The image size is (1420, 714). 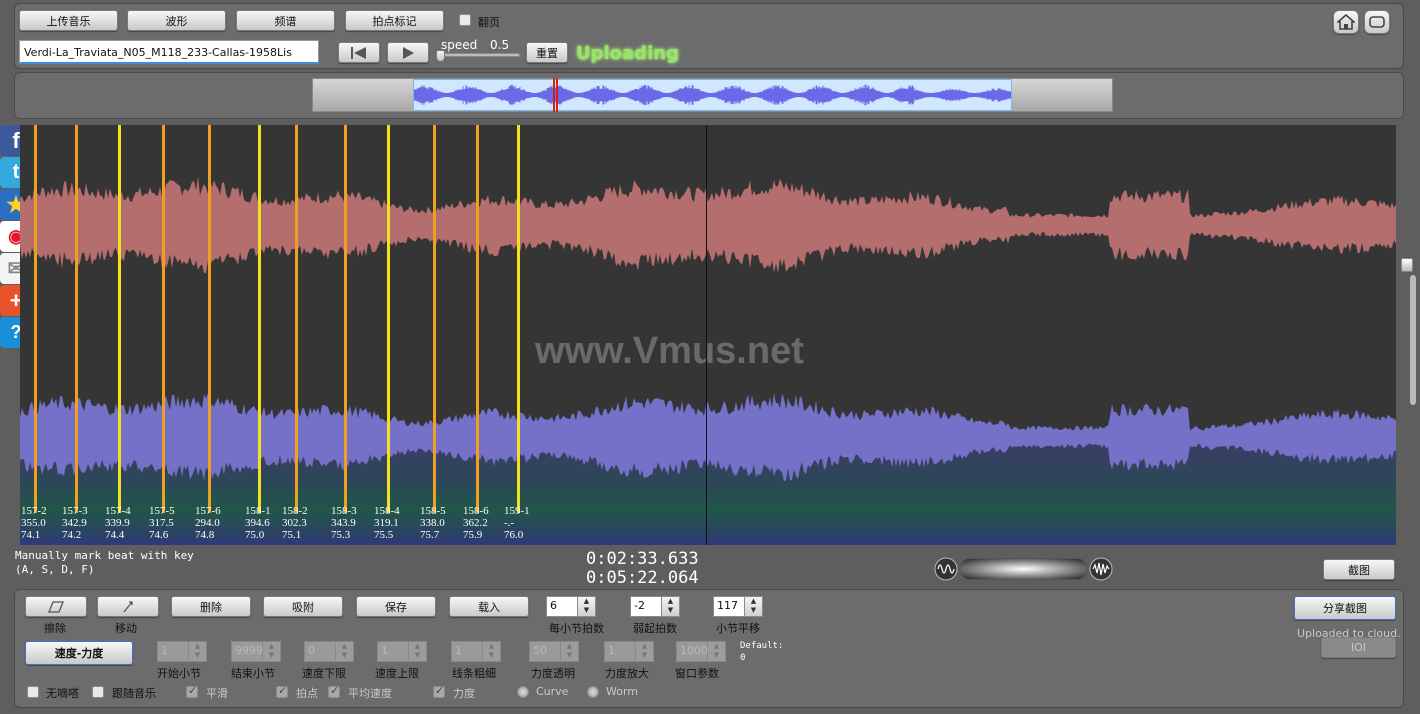 What do you see at coordinates (16, 140) in the screenshot?
I see `facebook-icon: f` at bounding box center [16, 140].